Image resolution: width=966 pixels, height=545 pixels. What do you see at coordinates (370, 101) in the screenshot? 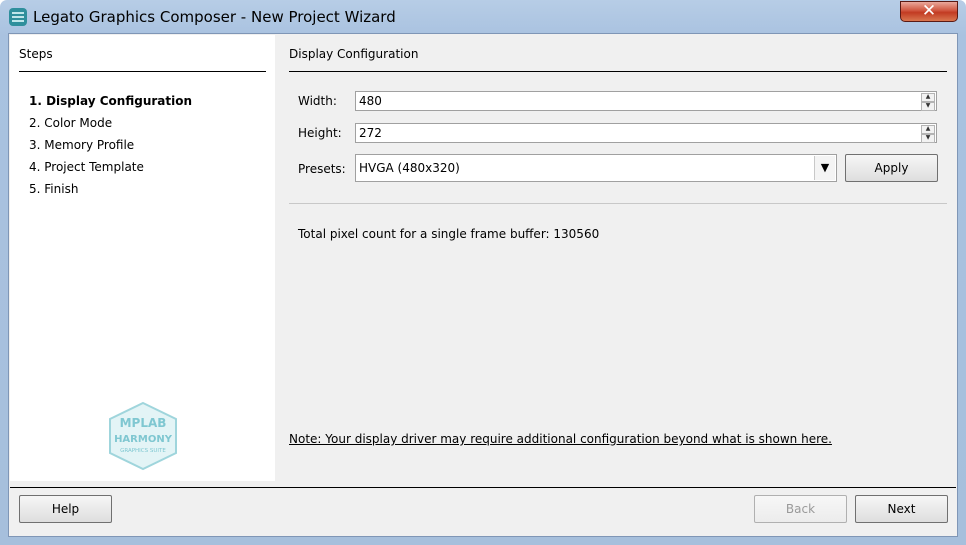
I see `width-value: 480` at bounding box center [370, 101].